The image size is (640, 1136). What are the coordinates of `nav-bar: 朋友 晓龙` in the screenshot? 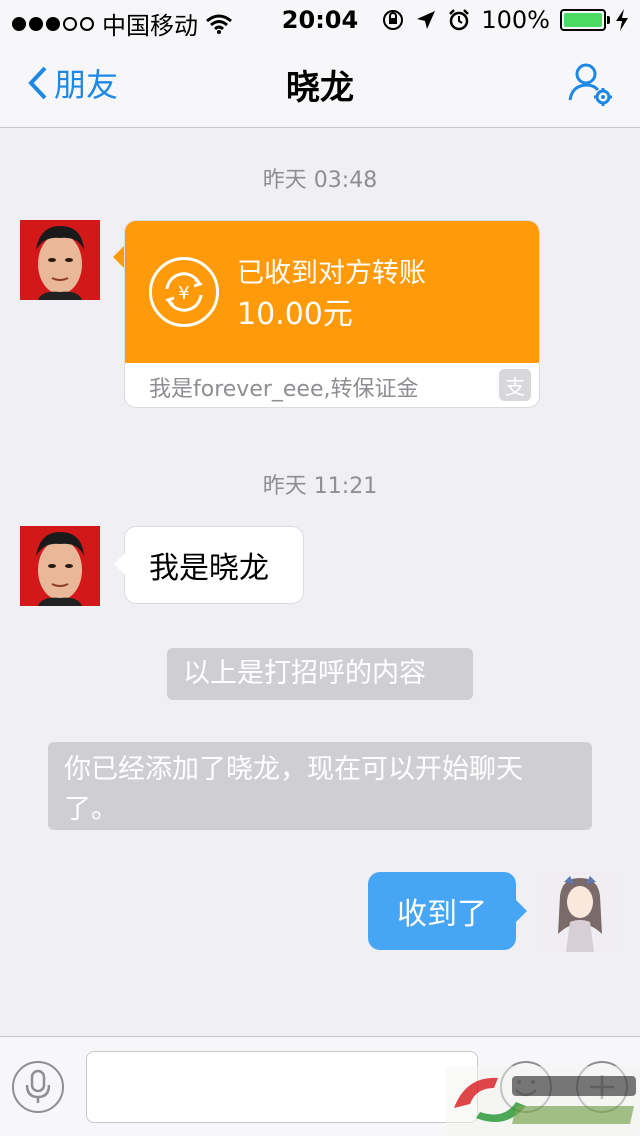 It's located at (320, 84).